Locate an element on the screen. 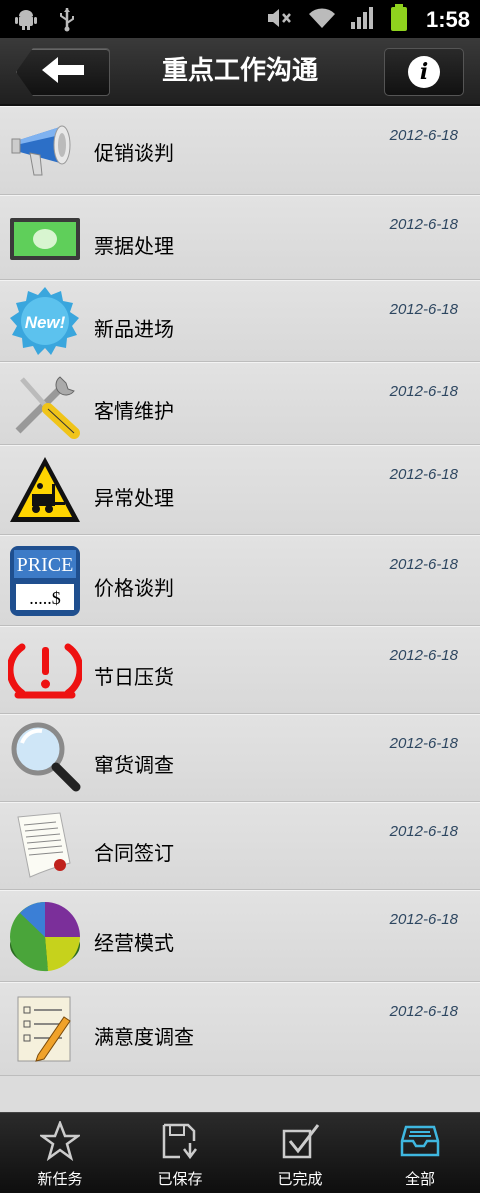  info-icon: i is located at coordinates (424, 72).